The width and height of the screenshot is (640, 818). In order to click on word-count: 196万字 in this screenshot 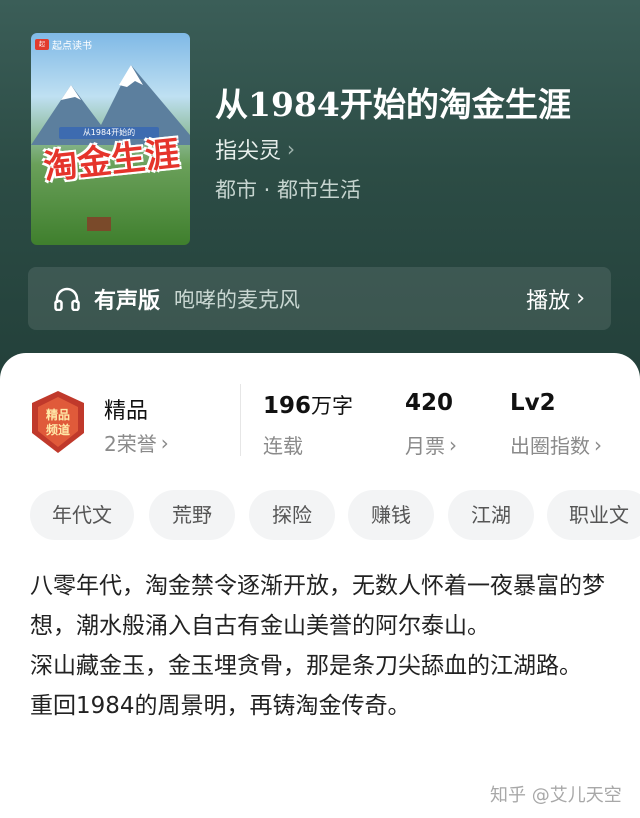, I will do `click(308, 405)`.